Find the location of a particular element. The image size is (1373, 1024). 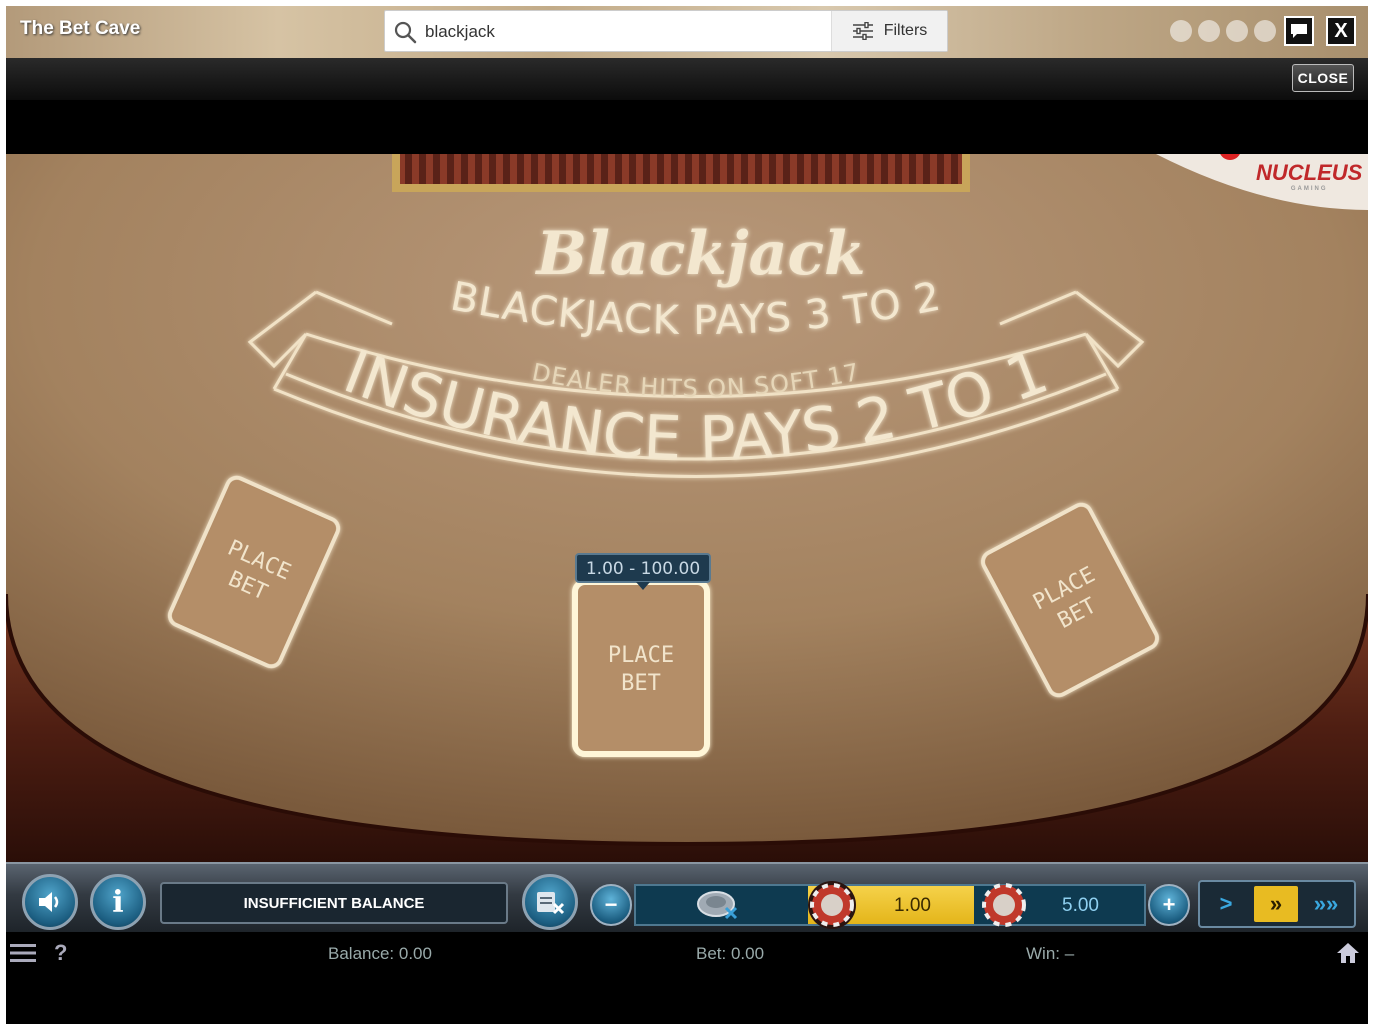

bet-limit-text: 1.00 - 100.00 is located at coordinates (643, 569).